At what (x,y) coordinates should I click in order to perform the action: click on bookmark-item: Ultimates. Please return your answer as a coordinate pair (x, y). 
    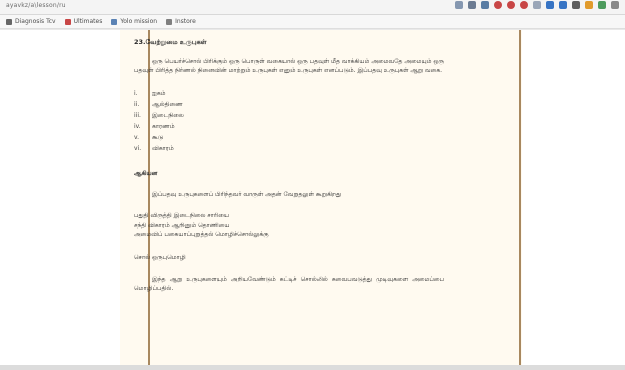
    Looking at the image, I should click on (83, 21).